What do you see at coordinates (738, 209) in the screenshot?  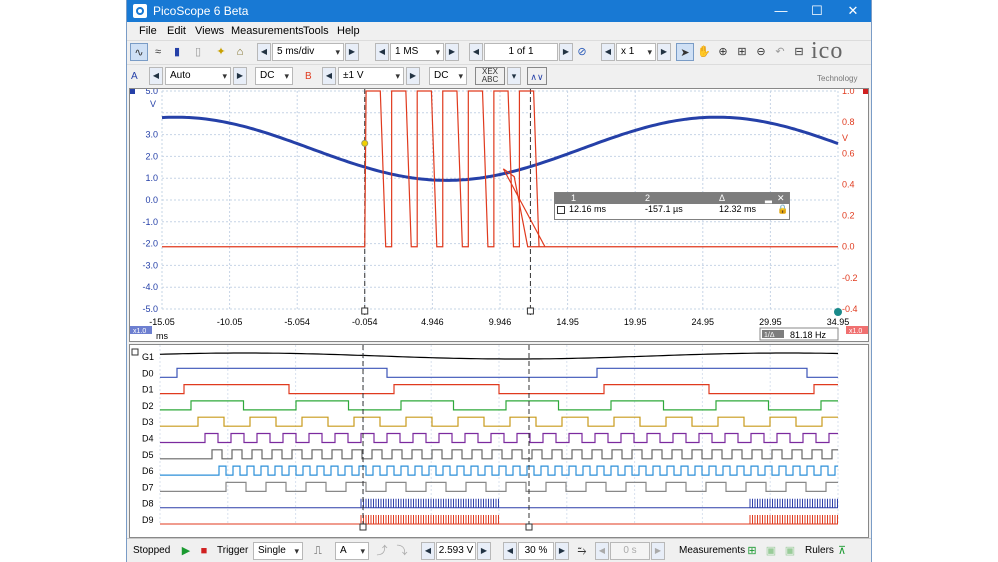 I see `ruler-v3: 12.32 ms` at bounding box center [738, 209].